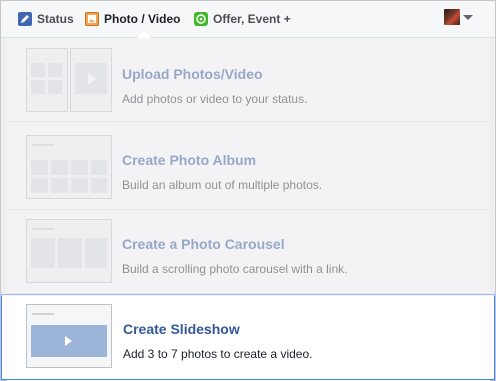 The image size is (496, 381). Describe the element at coordinates (203, 244) in the screenshot. I see `menu-item-title: Create a Photo Carousel` at that location.